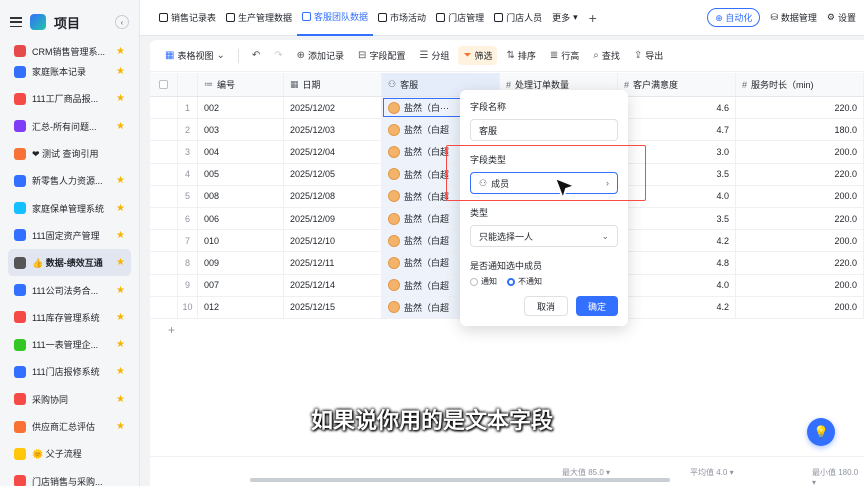 Image resolution: width=864 pixels, height=486 pixels. I want to click on field-name-input: 客服, so click(544, 130).